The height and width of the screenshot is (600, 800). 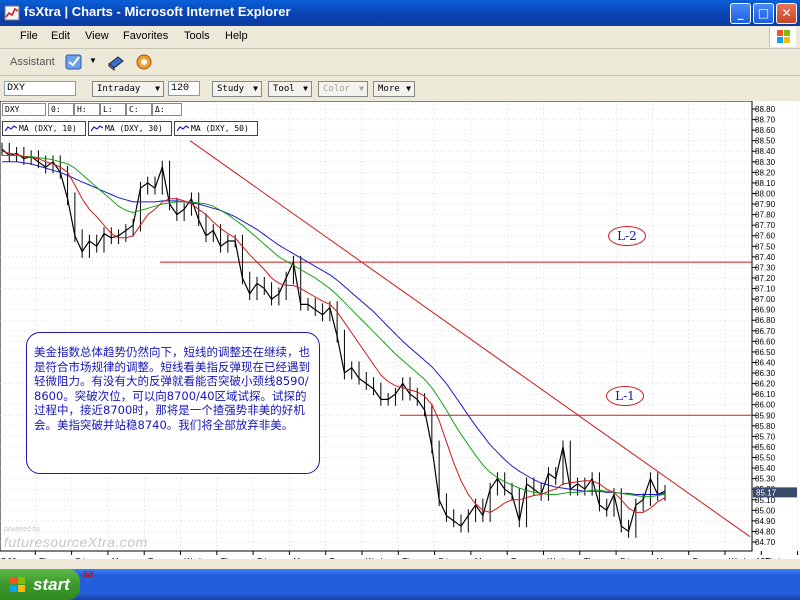 I want to click on y-tick-label: 86.10, so click(x=765, y=394).